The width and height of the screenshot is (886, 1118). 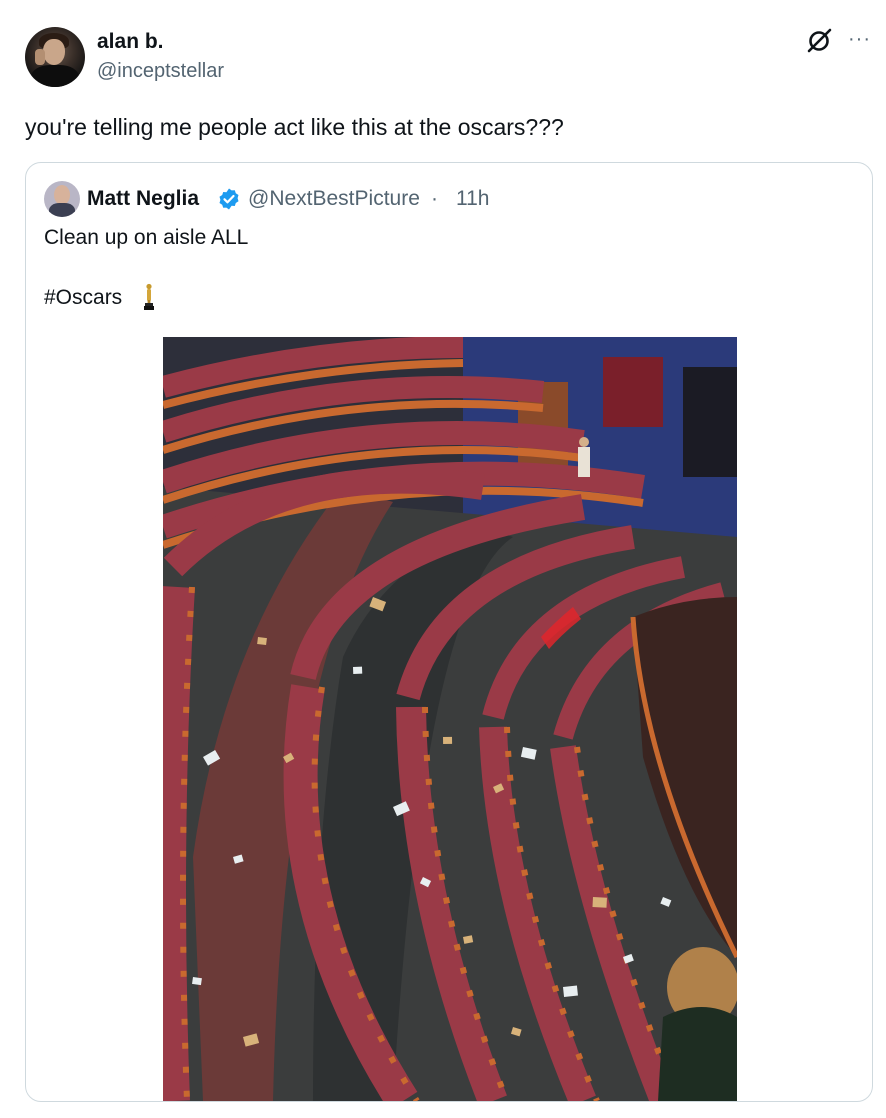 I want to click on author-display-name: alan b., so click(x=130, y=42).